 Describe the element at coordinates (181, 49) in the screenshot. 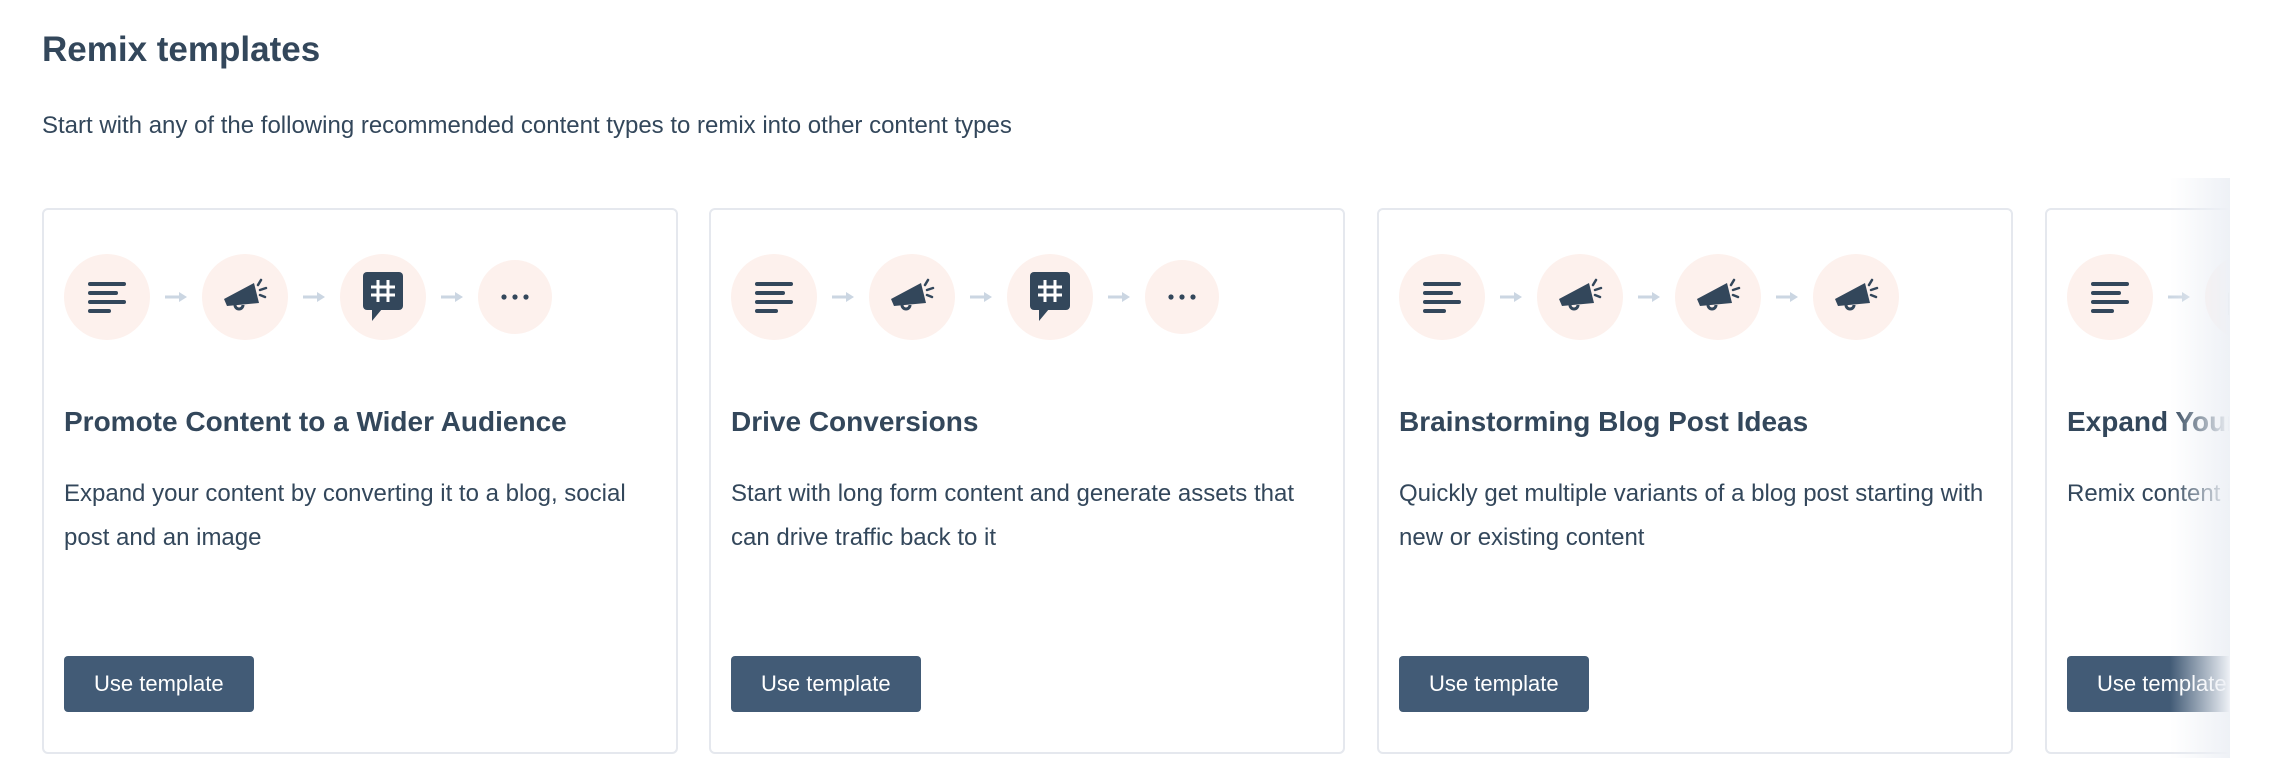

I see `page-title: Remix templates` at that location.